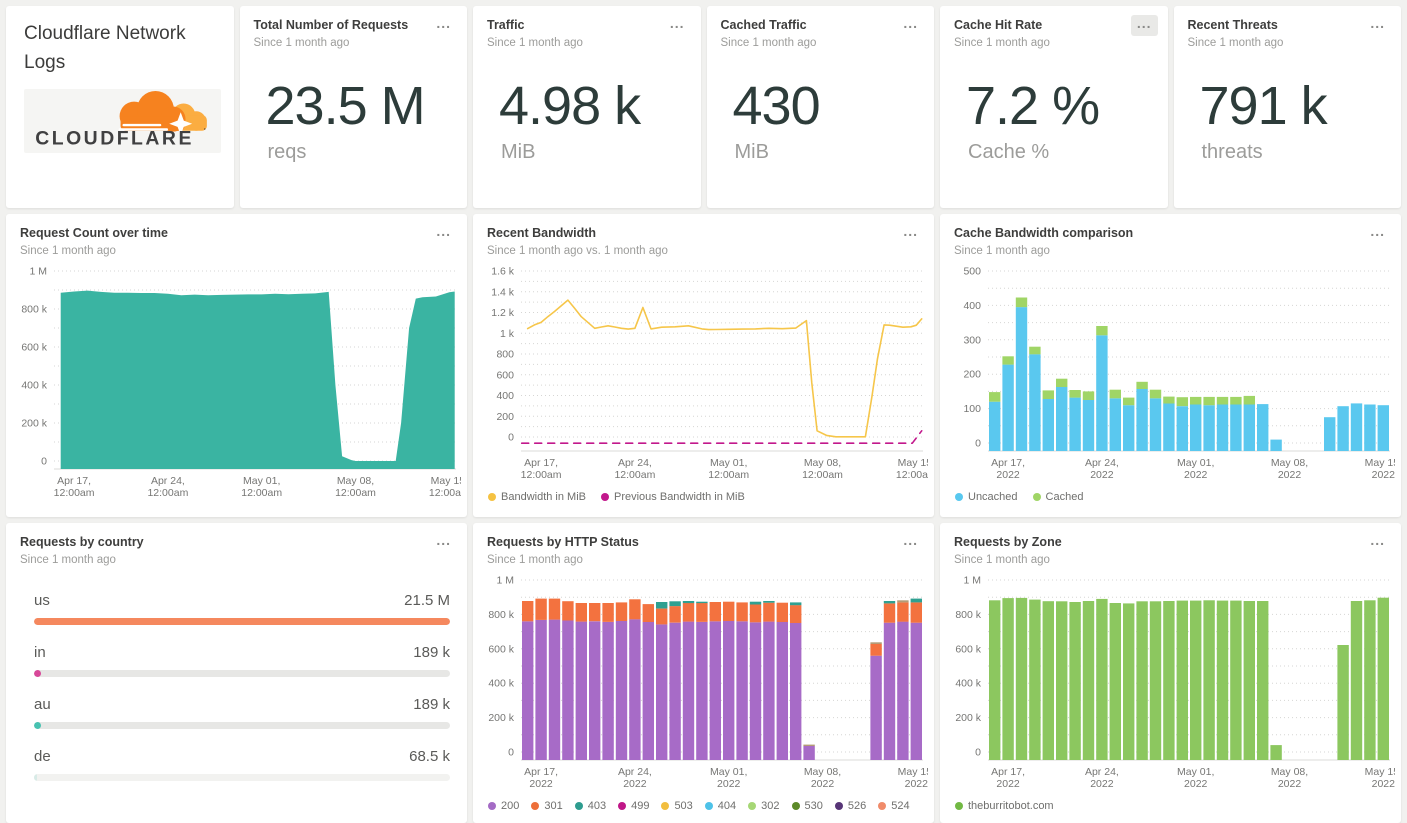 This screenshot has height=823, width=1407. I want to click on legend-label: theburritobot.com, so click(1011, 805).